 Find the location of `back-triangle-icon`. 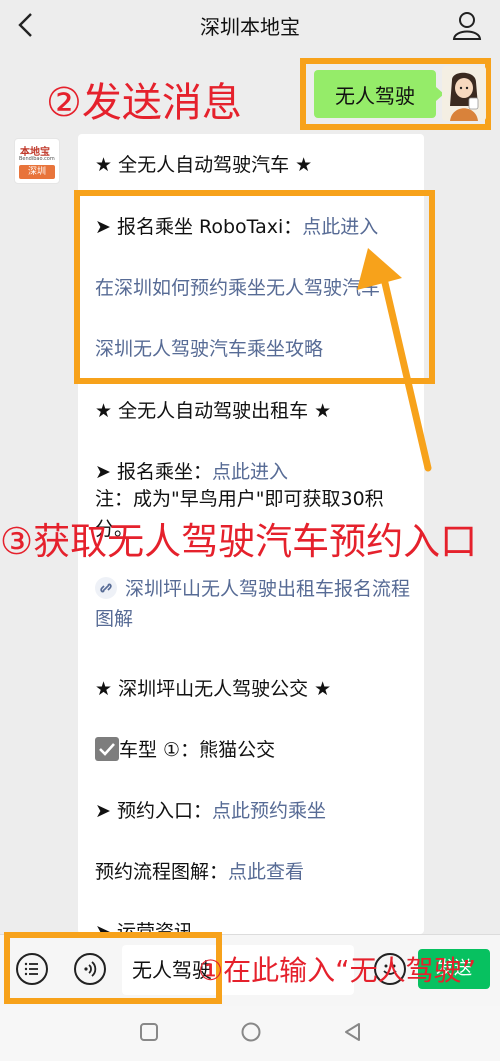

back-triangle-icon is located at coordinates (353, 1032).